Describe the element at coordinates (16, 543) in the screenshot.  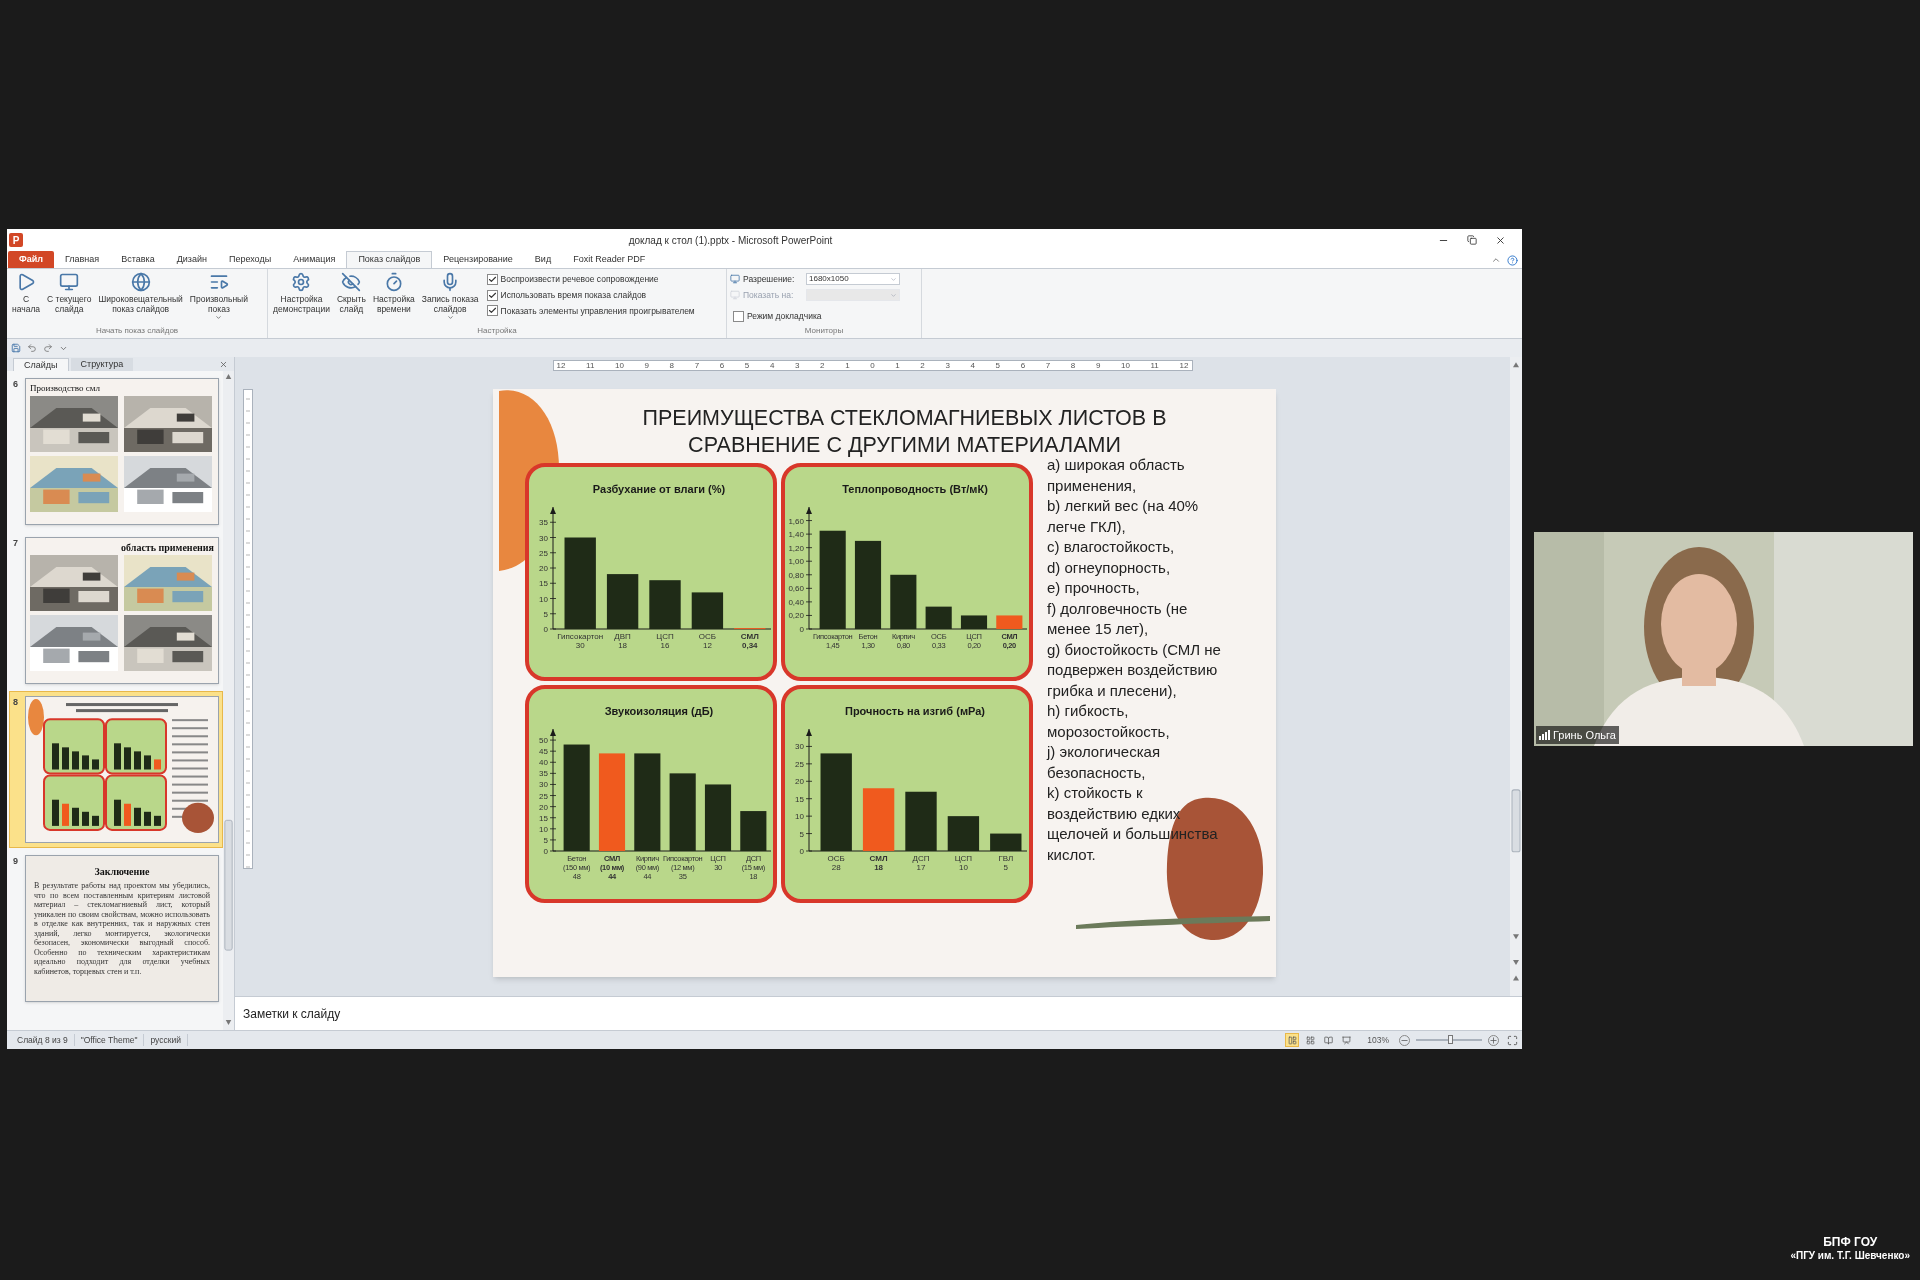
I see `slide-number: 7` at that location.